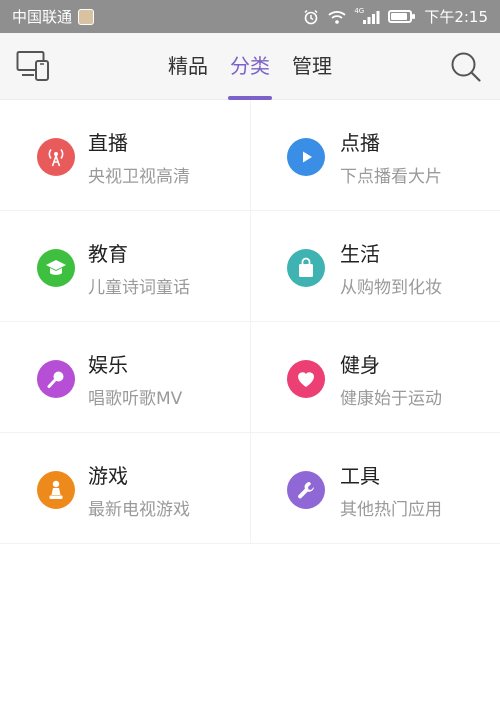 This screenshot has height=711, width=500. I want to click on top-navigation: 精品 分类 管理, so click(250, 66).